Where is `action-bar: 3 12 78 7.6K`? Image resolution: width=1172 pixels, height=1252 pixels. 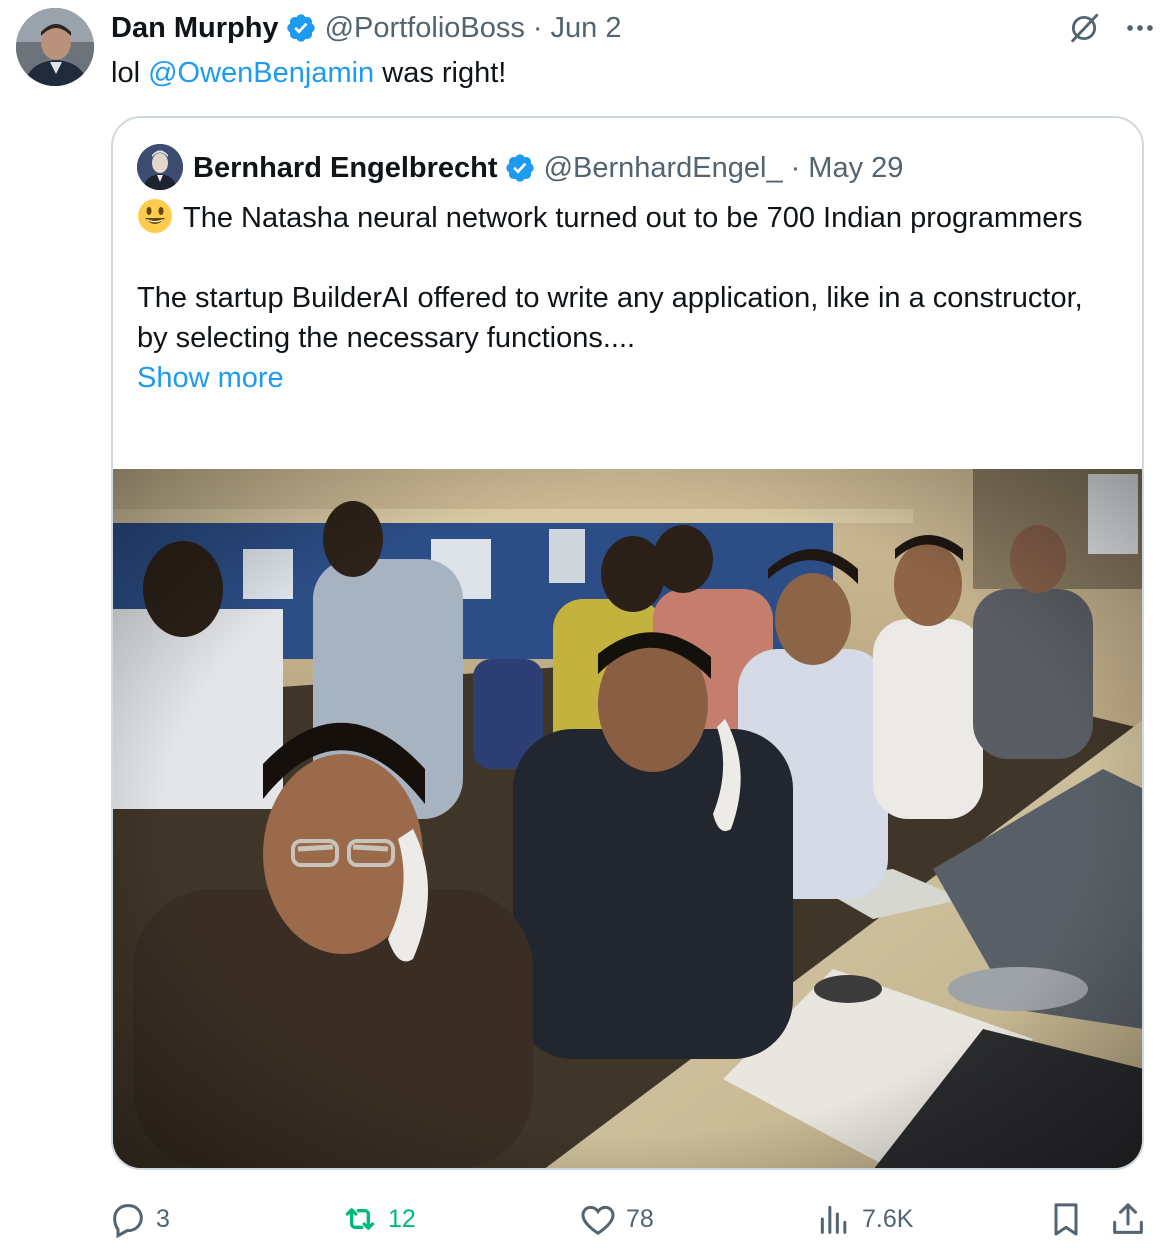
action-bar: 3 12 78 7.6K is located at coordinates (630, 1219).